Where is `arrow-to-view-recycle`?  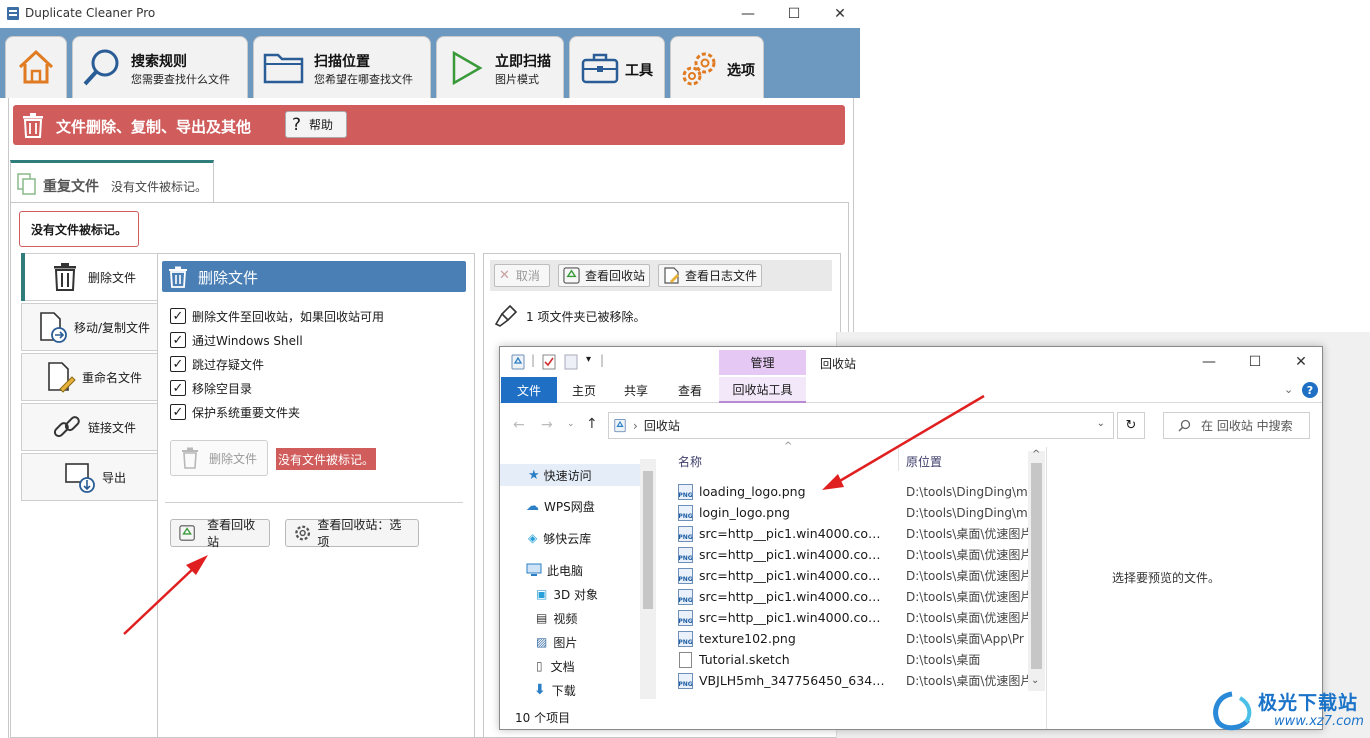 arrow-to-view-recycle is located at coordinates (160, 600).